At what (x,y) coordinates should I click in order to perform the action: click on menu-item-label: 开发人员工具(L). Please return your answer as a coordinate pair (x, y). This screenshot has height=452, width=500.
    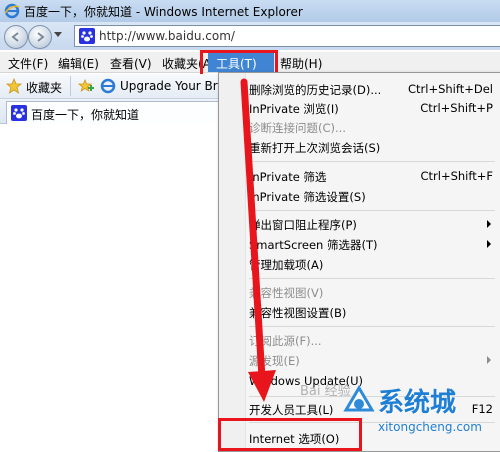
    Looking at the image, I should click on (291, 410).